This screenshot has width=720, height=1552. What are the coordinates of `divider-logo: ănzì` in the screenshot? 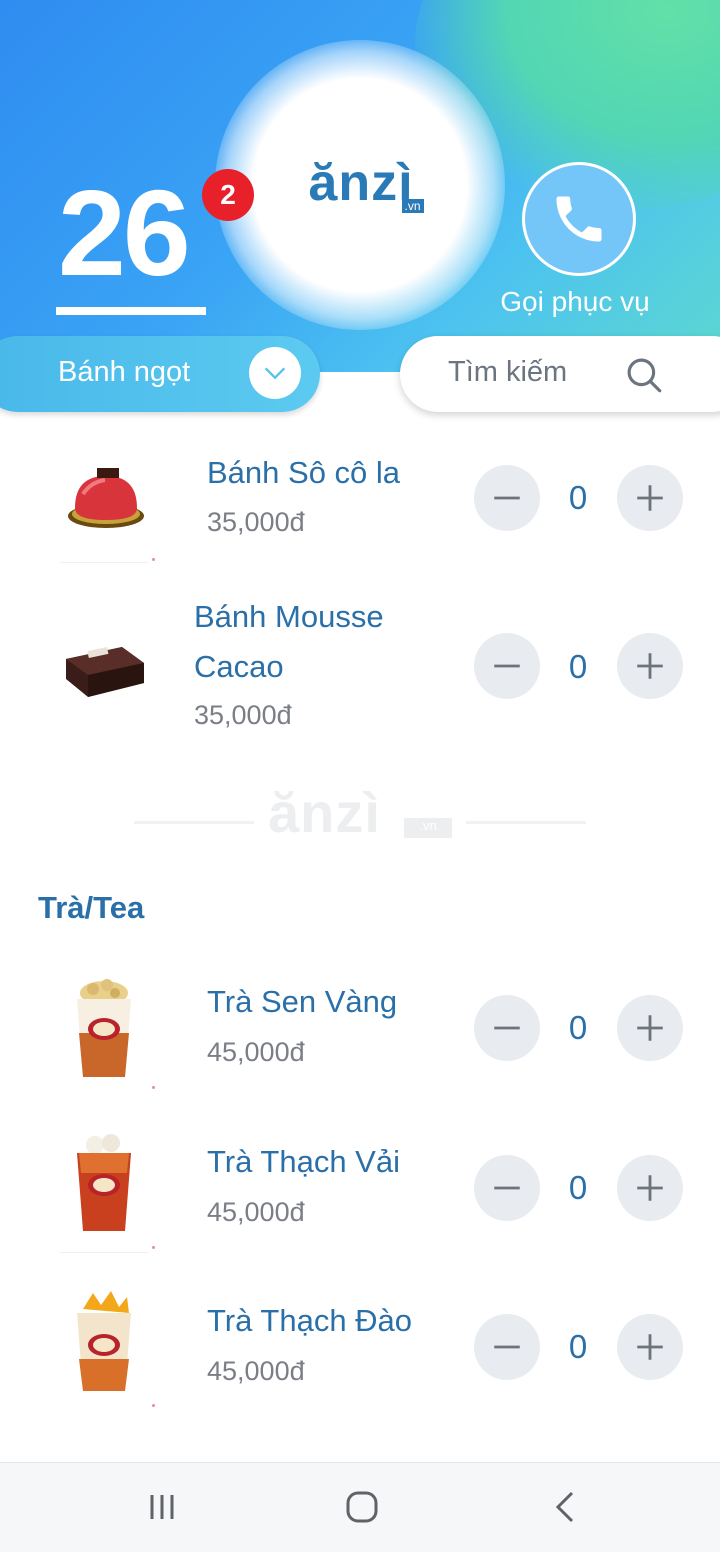 It's located at (324, 812).